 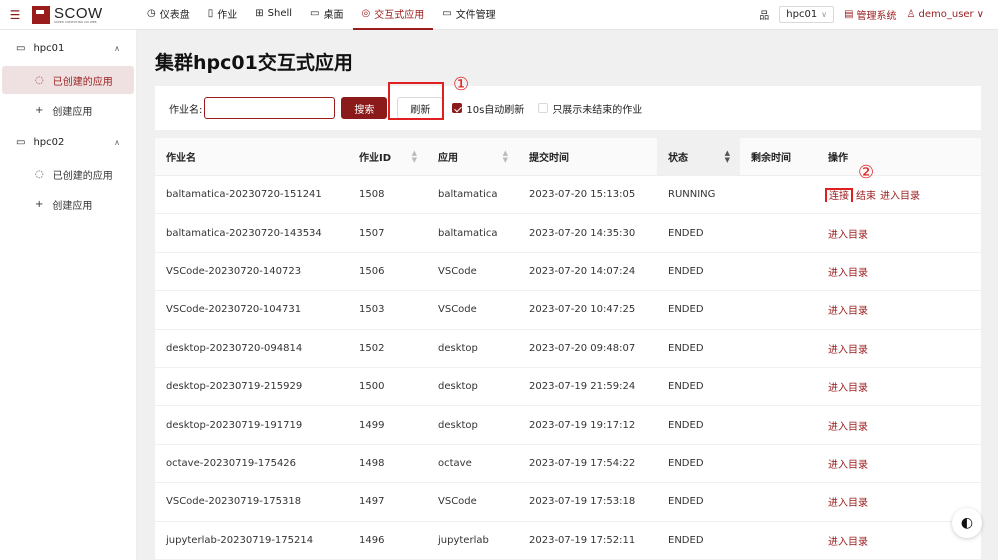 What do you see at coordinates (234, 387) in the screenshot?
I see `cell-job-name: desktop-20230719-215929` at bounding box center [234, 387].